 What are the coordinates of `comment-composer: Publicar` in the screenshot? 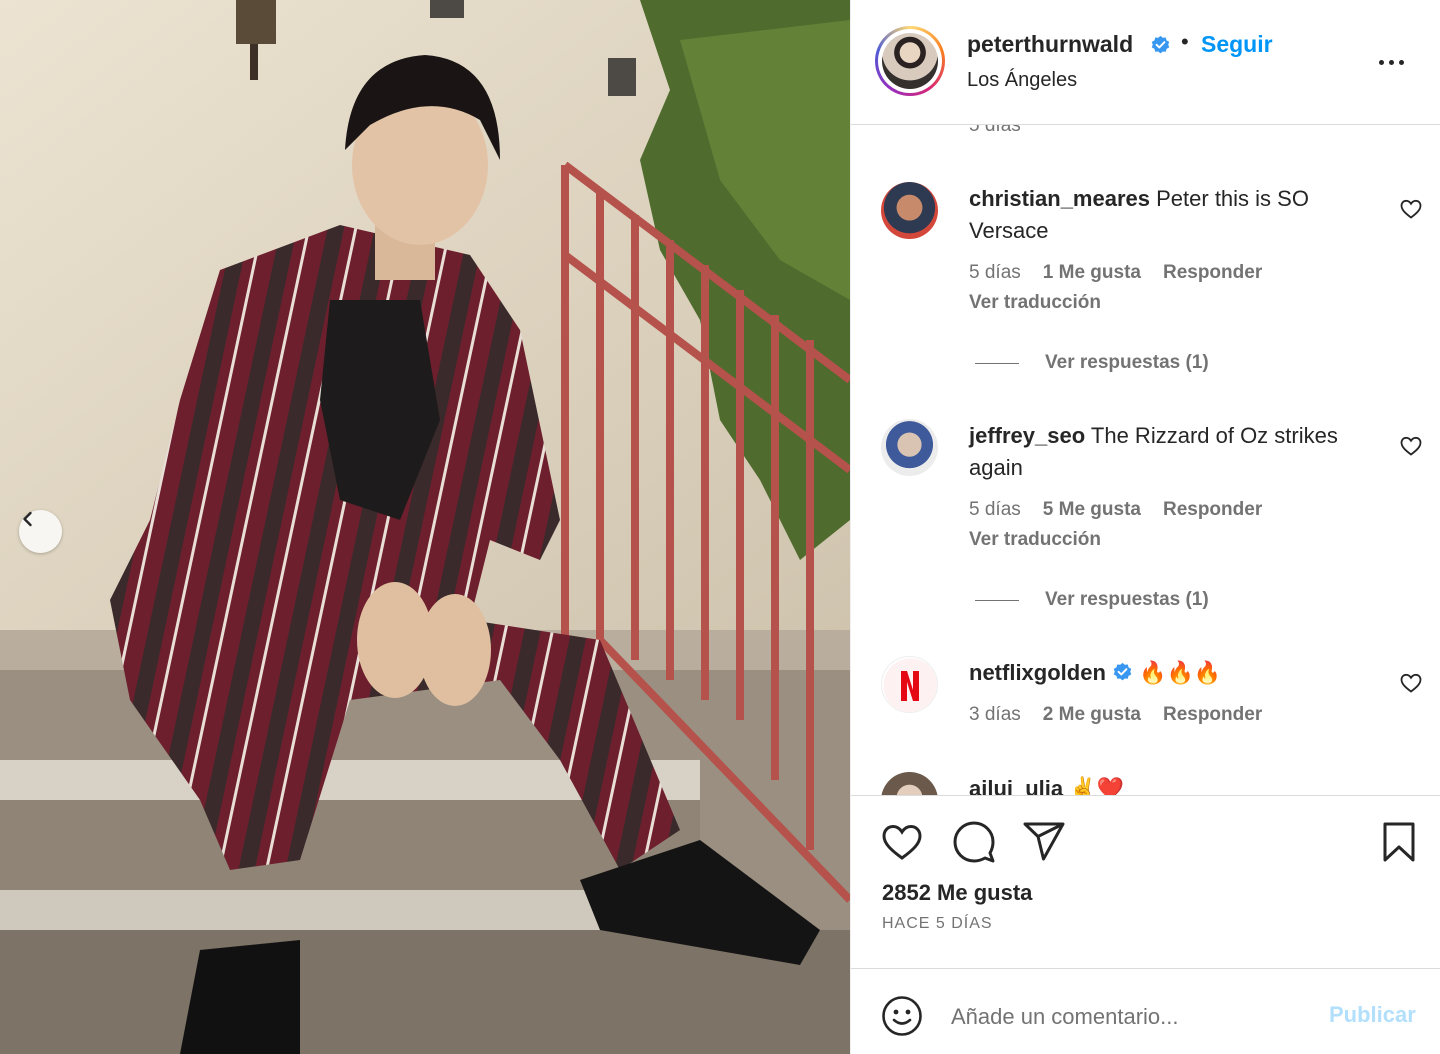 It's located at (1145, 1011).